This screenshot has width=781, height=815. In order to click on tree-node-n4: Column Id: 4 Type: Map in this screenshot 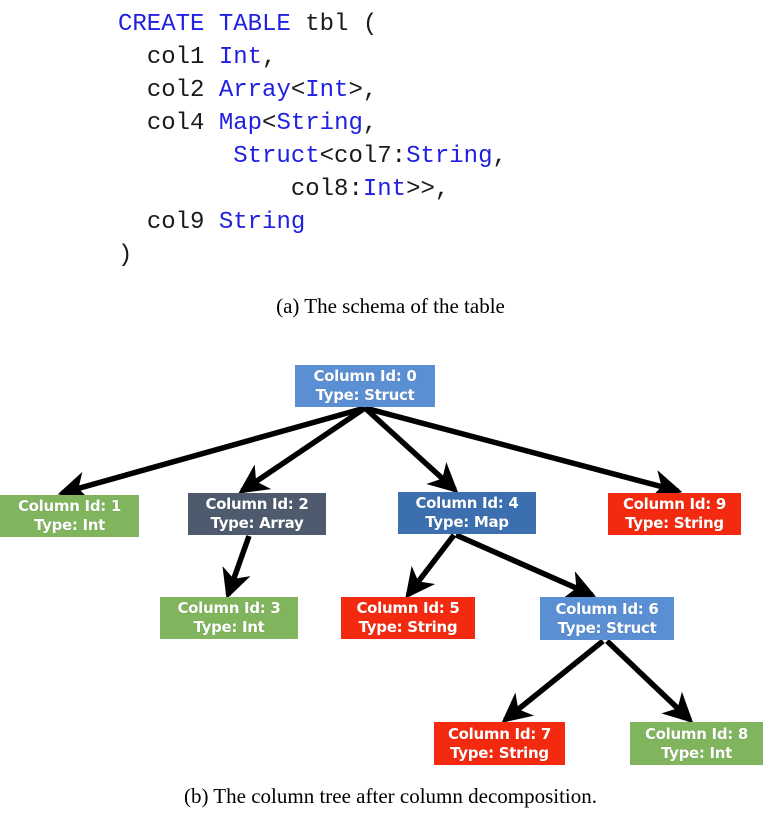, I will do `click(467, 513)`.